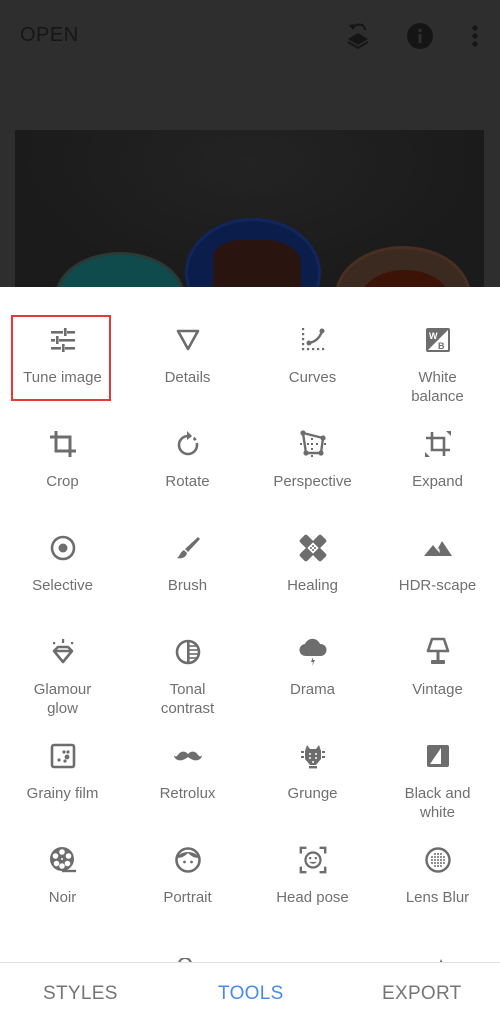 This screenshot has width=500, height=1024. I want to click on tool-label: Tonal contrast, so click(187, 699).